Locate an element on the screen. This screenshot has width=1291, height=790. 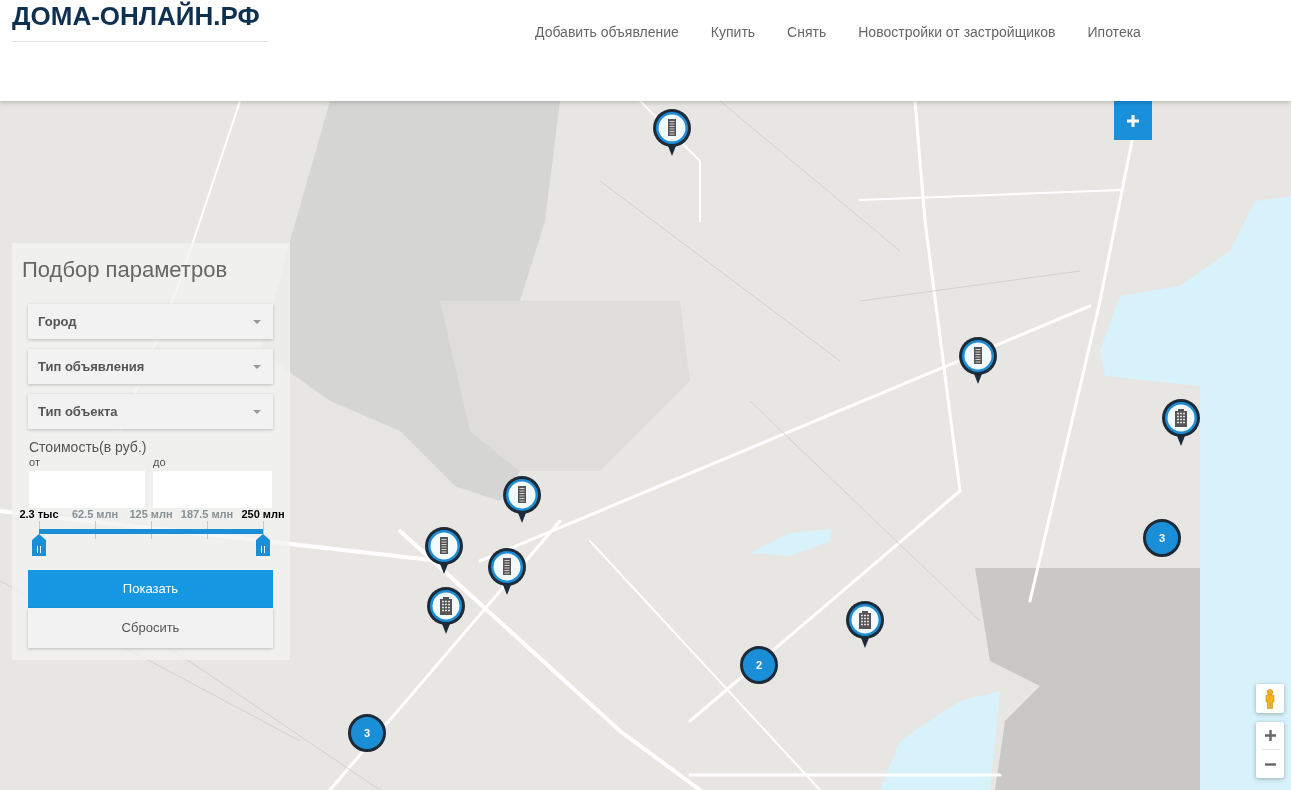
reset-button: Сбросить is located at coordinates (150, 628).